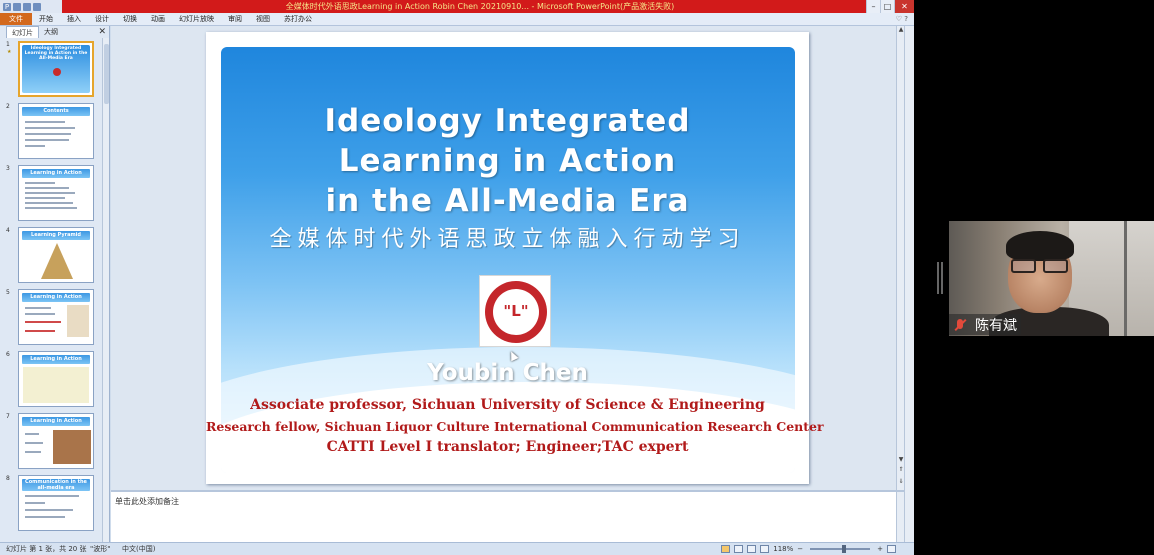 This screenshot has width=1154, height=555. I want to click on thumbnail-title: Communication in the all-media era, so click(56, 485).